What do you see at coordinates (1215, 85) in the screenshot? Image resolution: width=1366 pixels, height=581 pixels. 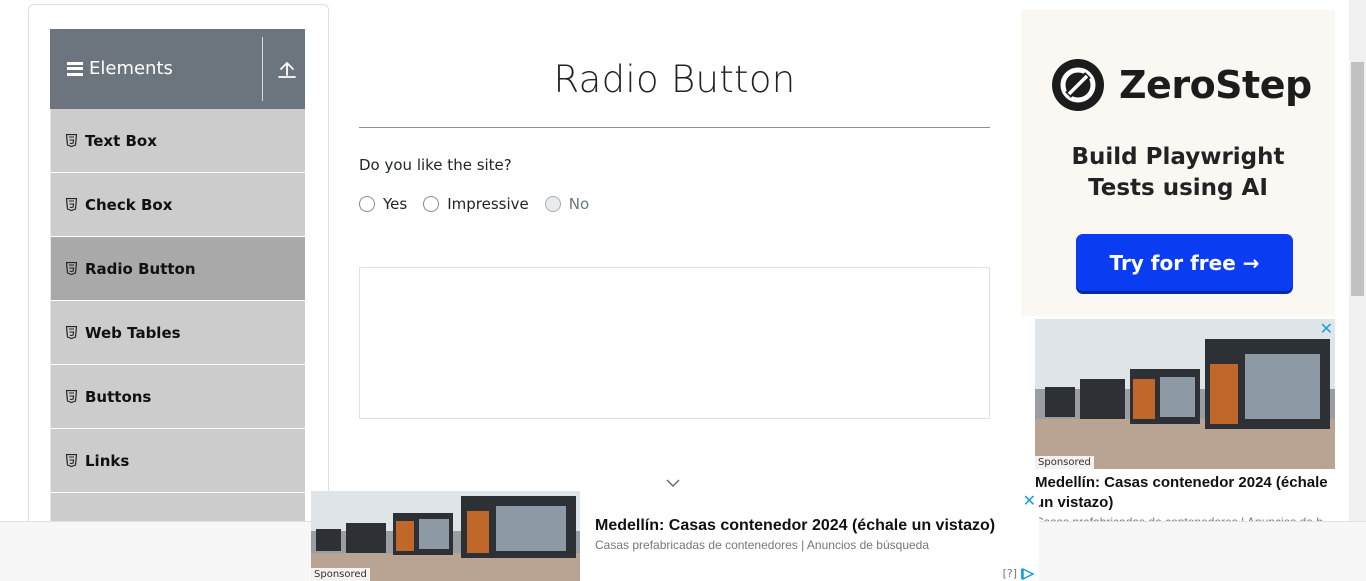 I see `zerostep-brand: ZeroStep` at bounding box center [1215, 85].